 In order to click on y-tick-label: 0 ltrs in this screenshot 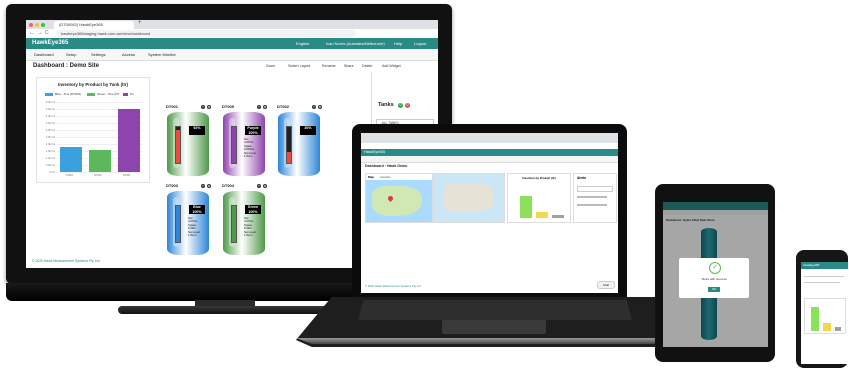, I will do `click(52, 172)`.